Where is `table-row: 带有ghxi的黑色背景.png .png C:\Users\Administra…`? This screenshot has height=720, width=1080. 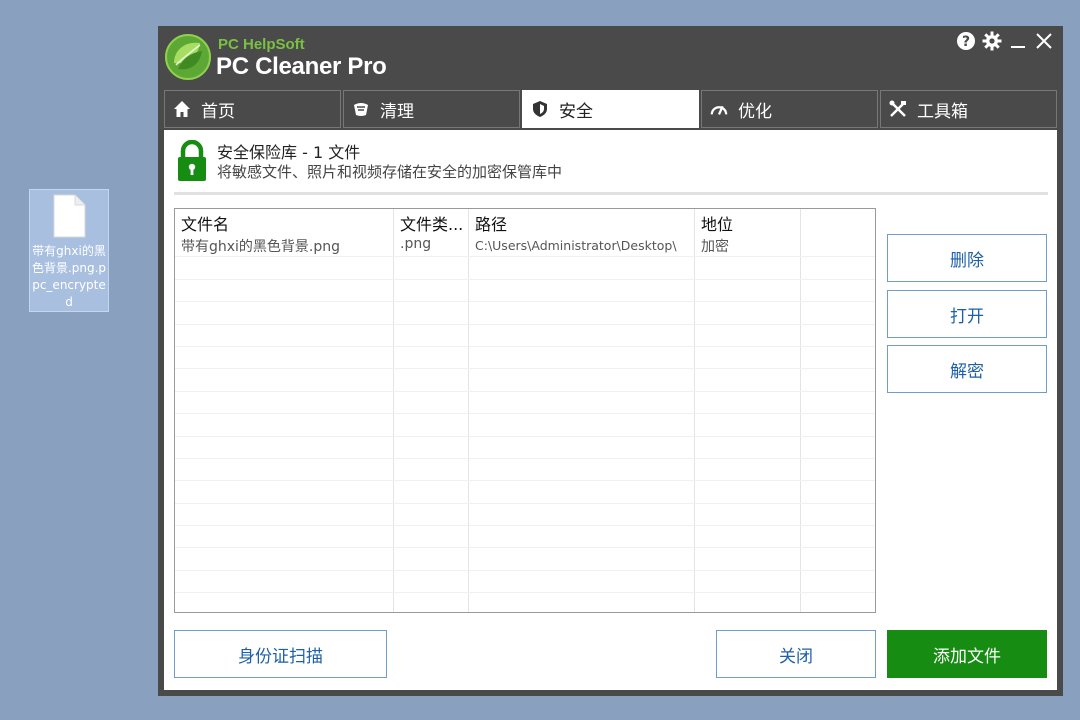
table-row: 带有ghxi的黑色背景.png .png C:\Users\Administra… is located at coordinates (525, 246).